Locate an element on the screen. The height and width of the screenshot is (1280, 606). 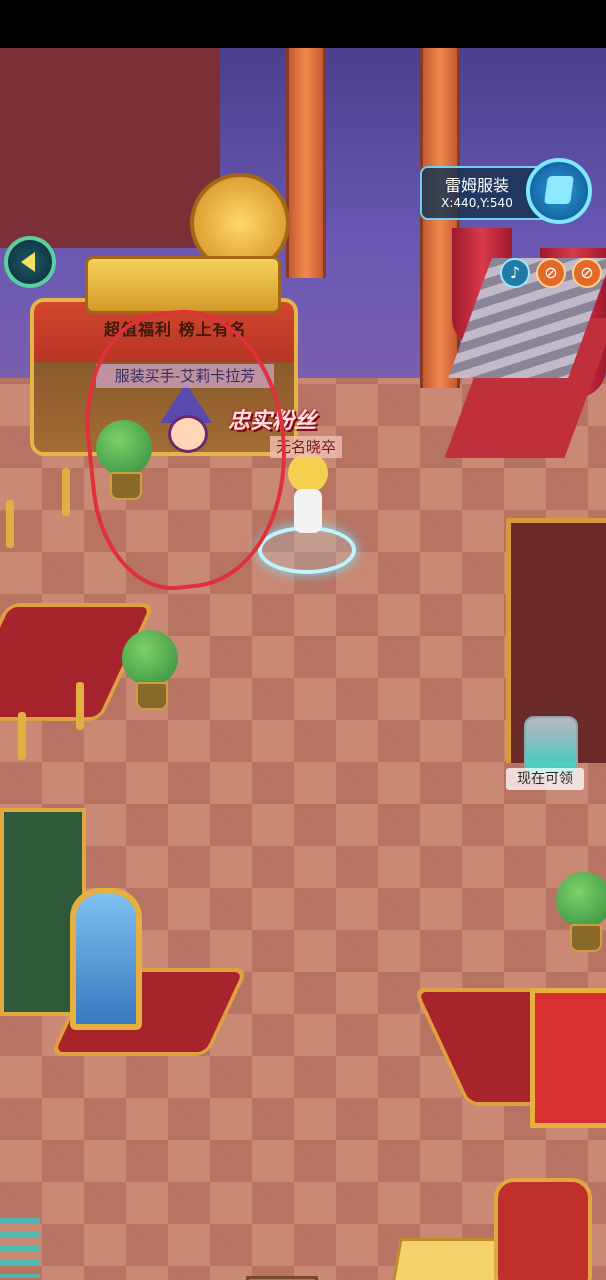
player-name-label: 无名晓卒 is located at coordinates (306, 447).